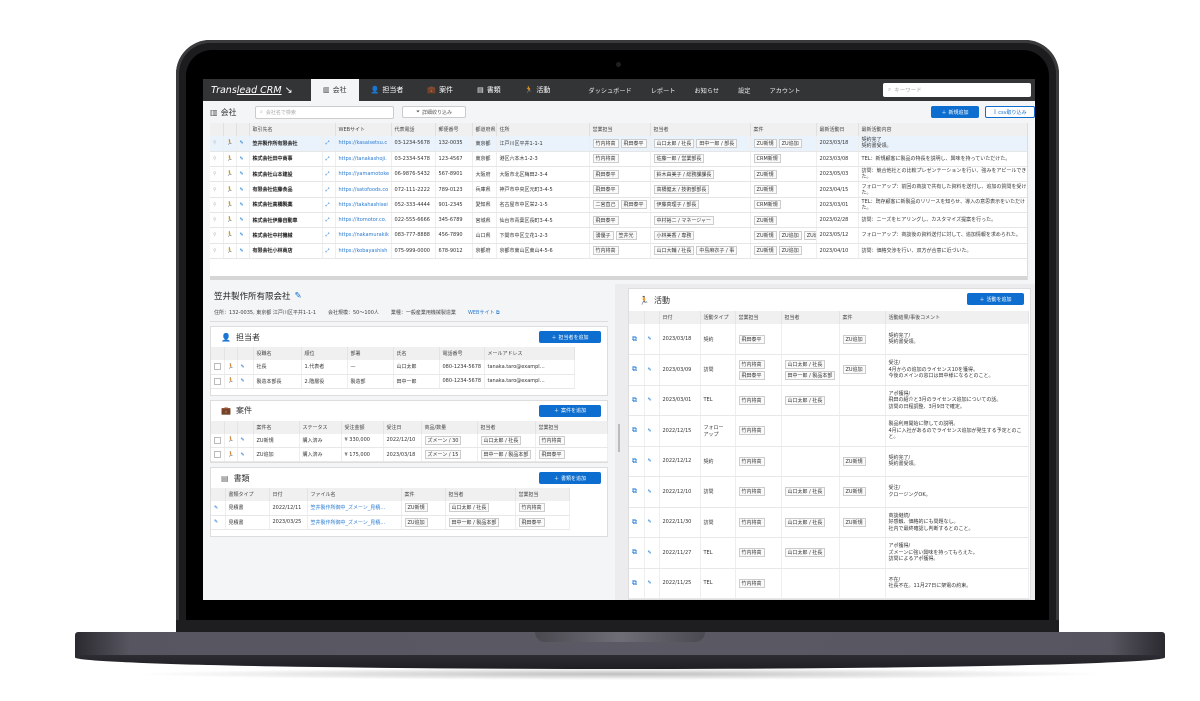 Image resolution: width=1200 pixels, height=701 pixels. I want to click on resize-grip, so click(619, 438).